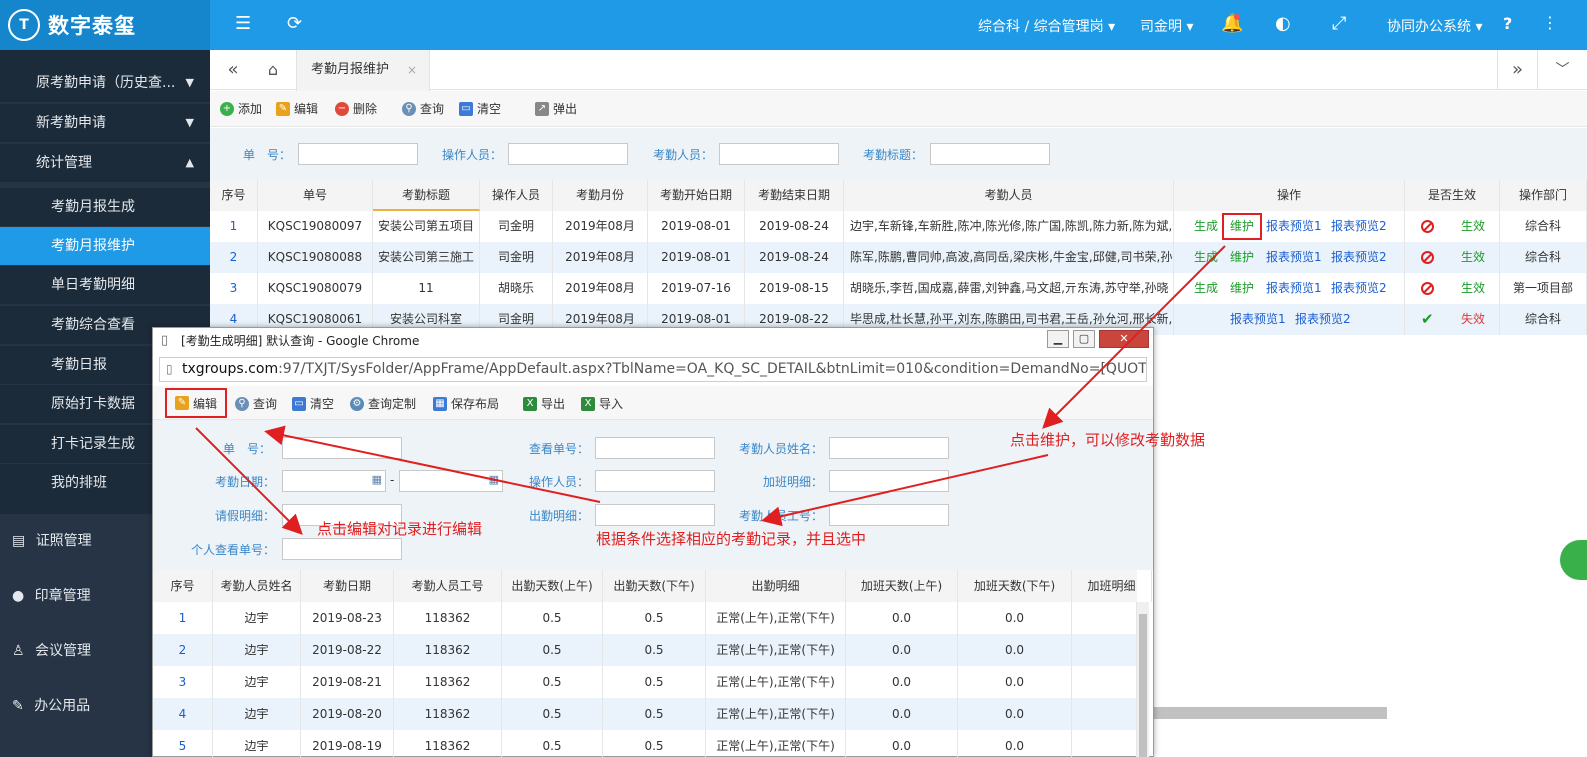  What do you see at coordinates (544, 403) in the screenshot?
I see `popup-export-button: X 导出` at bounding box center [544, 403].